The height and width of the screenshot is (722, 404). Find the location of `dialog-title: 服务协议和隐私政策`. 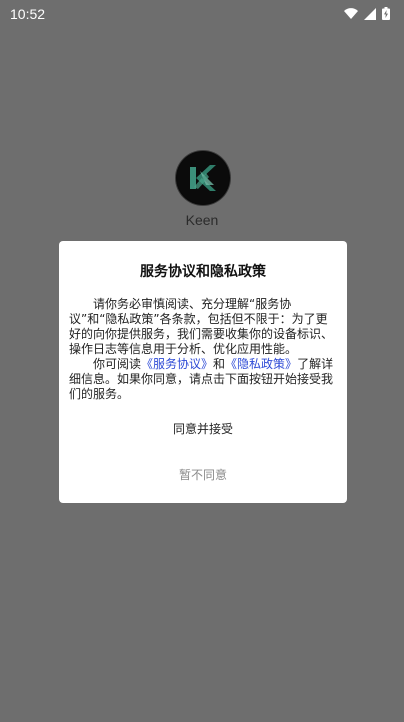

dialog-title: 服务协议和隐私政策 is located at coordinates (203, 272).